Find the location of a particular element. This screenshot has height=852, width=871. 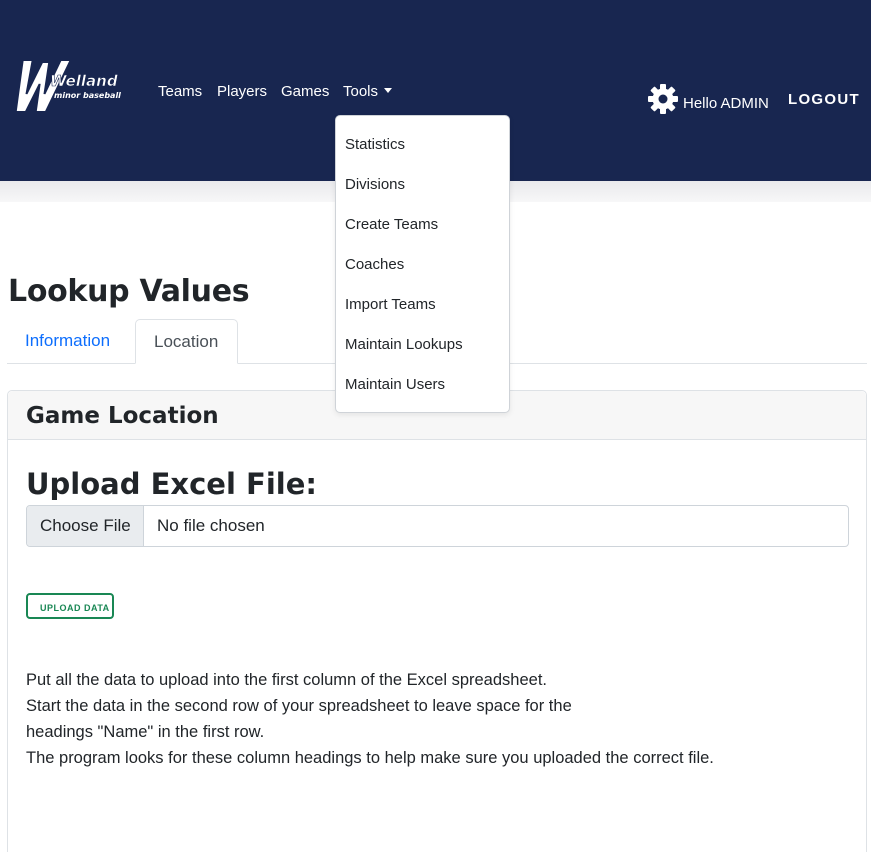

page-title: Lookup Values is located at coordinates (129, 291).